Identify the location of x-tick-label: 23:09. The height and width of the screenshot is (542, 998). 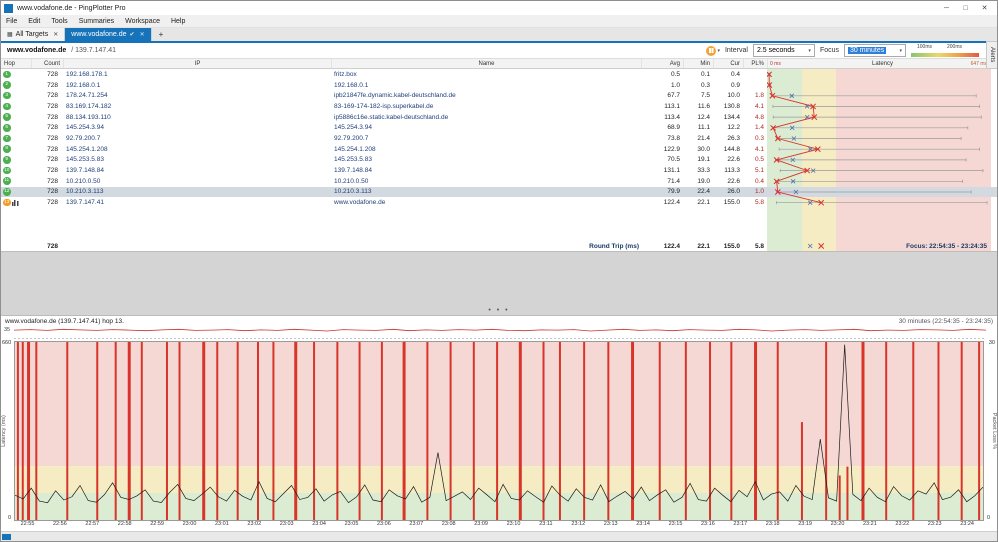
(481, 524).